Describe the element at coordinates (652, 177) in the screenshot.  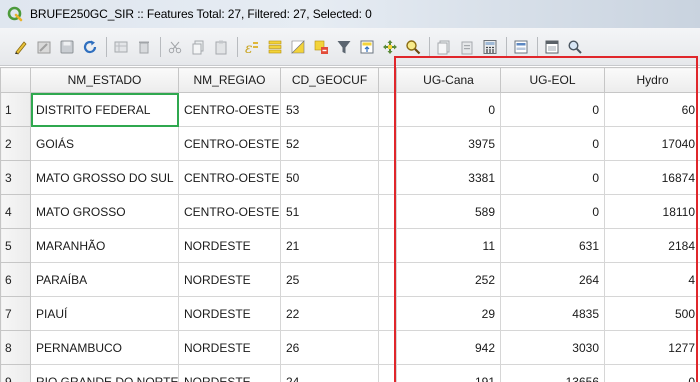
I see `cell-hydro: 16874` at that location.